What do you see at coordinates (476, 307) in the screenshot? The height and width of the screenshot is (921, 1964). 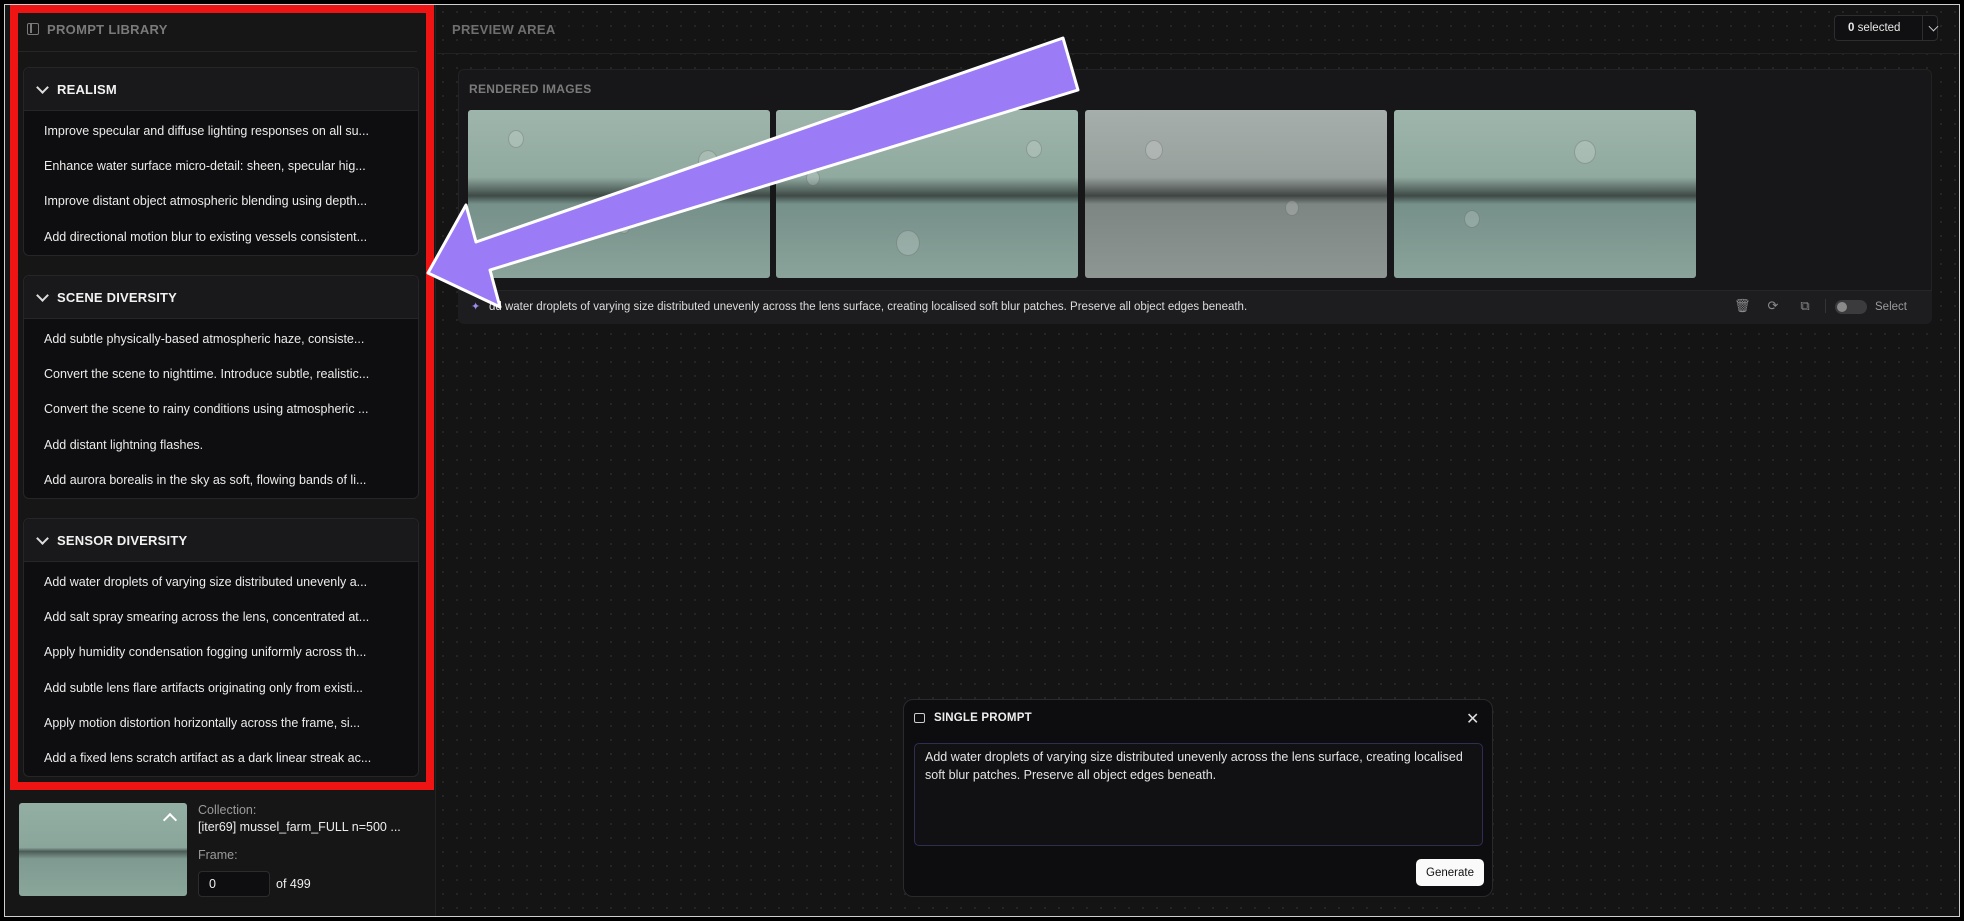 I see `sparkle-icon: ✦` at bounding box center [476, 307].